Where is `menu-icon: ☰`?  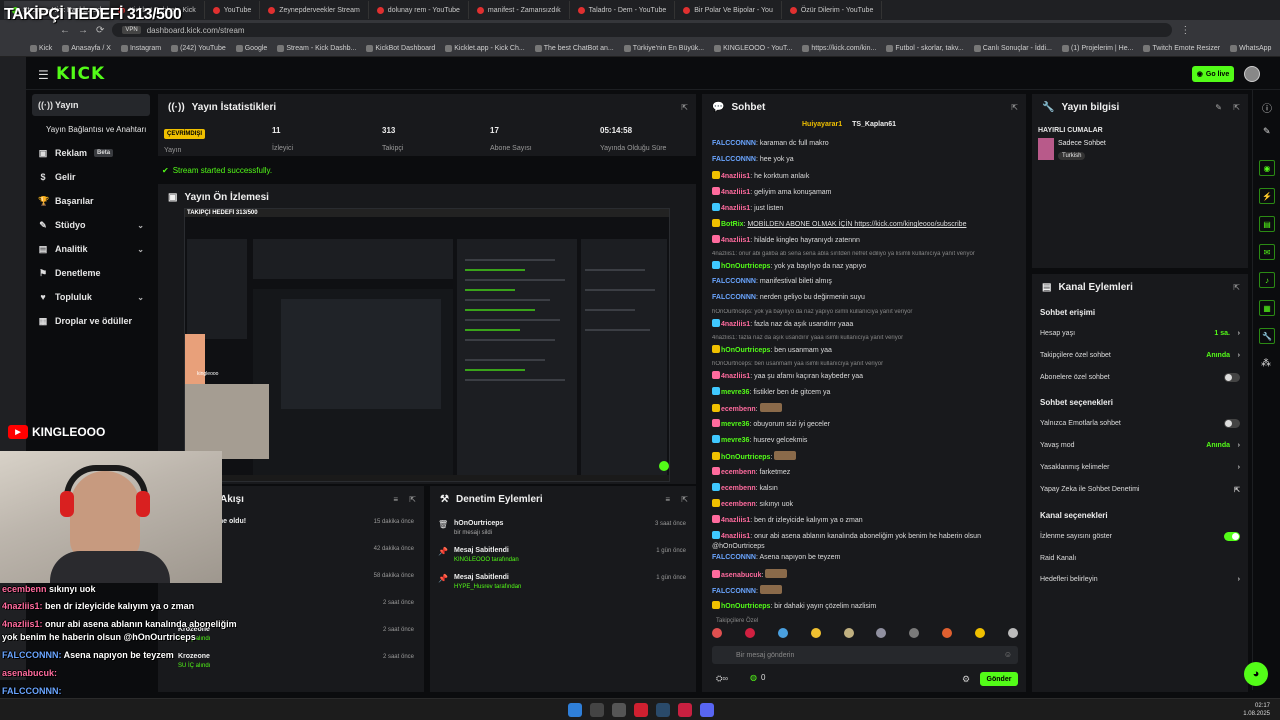
menu-icon: ☰ is located at coordinates (43, 75).